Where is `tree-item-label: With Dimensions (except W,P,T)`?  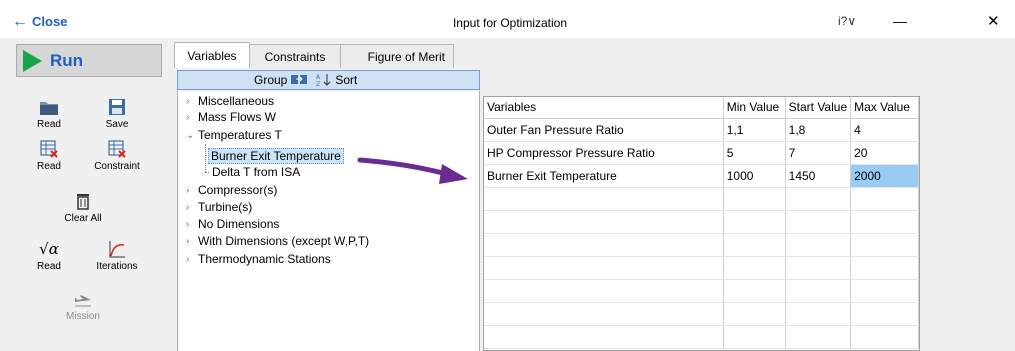 tree-item-label: With Dimensions (except W,P,T) is located at coordinates (284, 241).